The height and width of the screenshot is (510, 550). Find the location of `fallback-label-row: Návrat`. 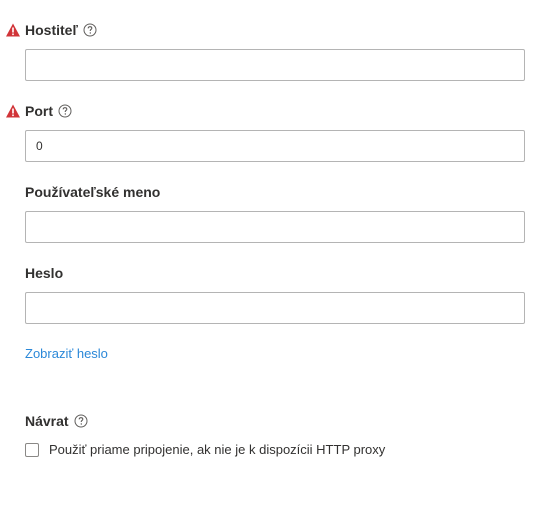

fallback-label-row: Návrat is located at coordinates (56, 421).